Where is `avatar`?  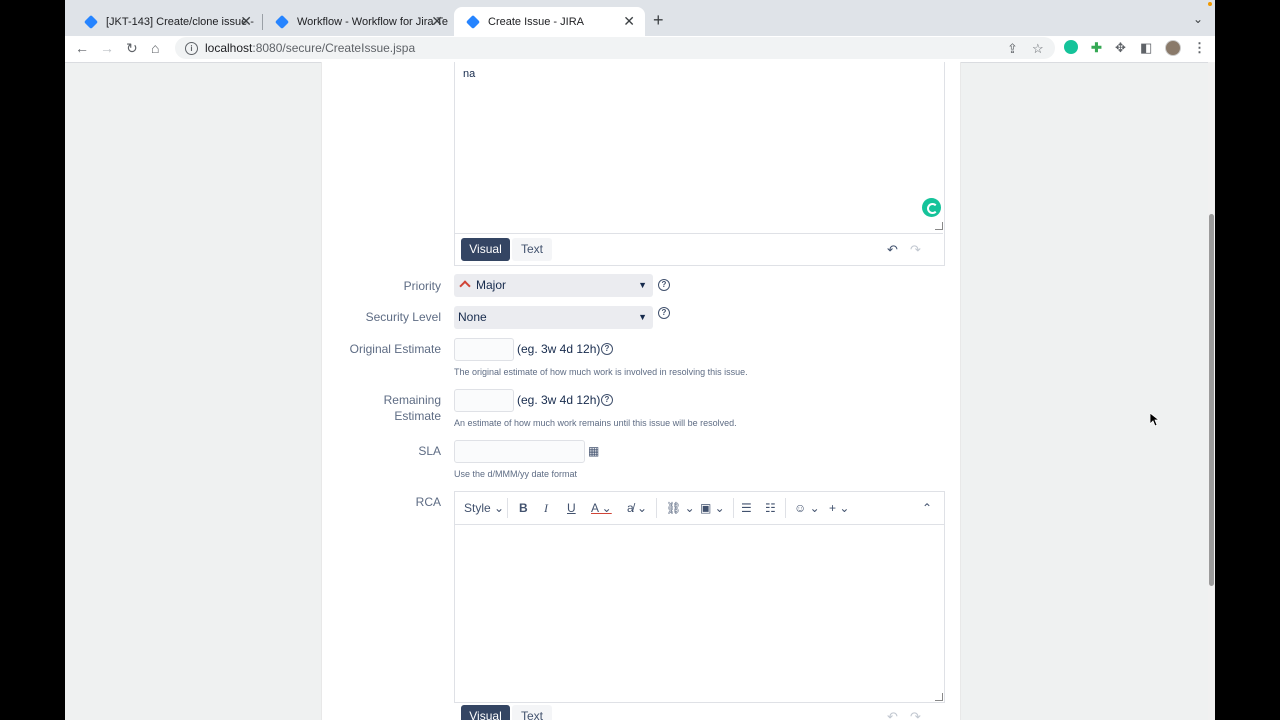
avatar is located at coordinates (1173, 48).